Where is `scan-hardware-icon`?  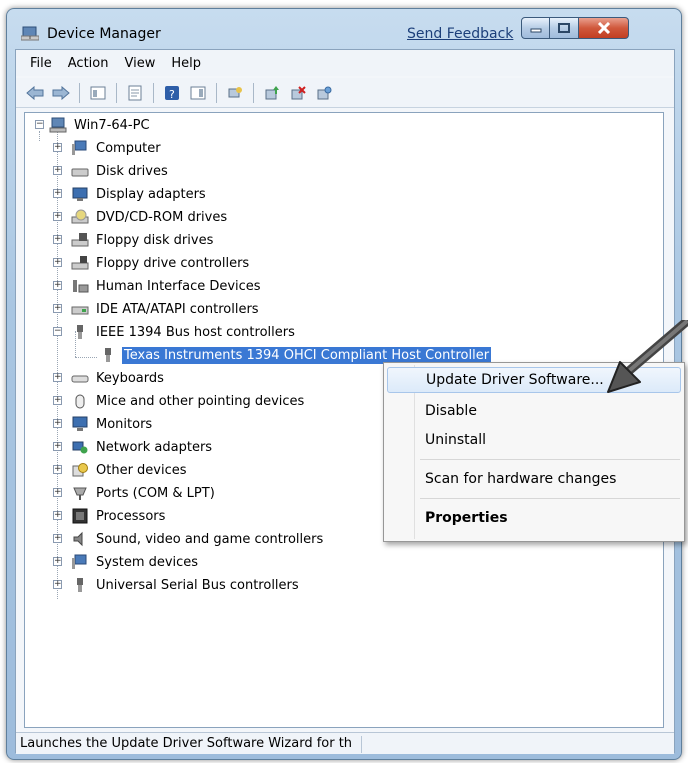 scan-hardware-icon is located at coordinates (235, 93).